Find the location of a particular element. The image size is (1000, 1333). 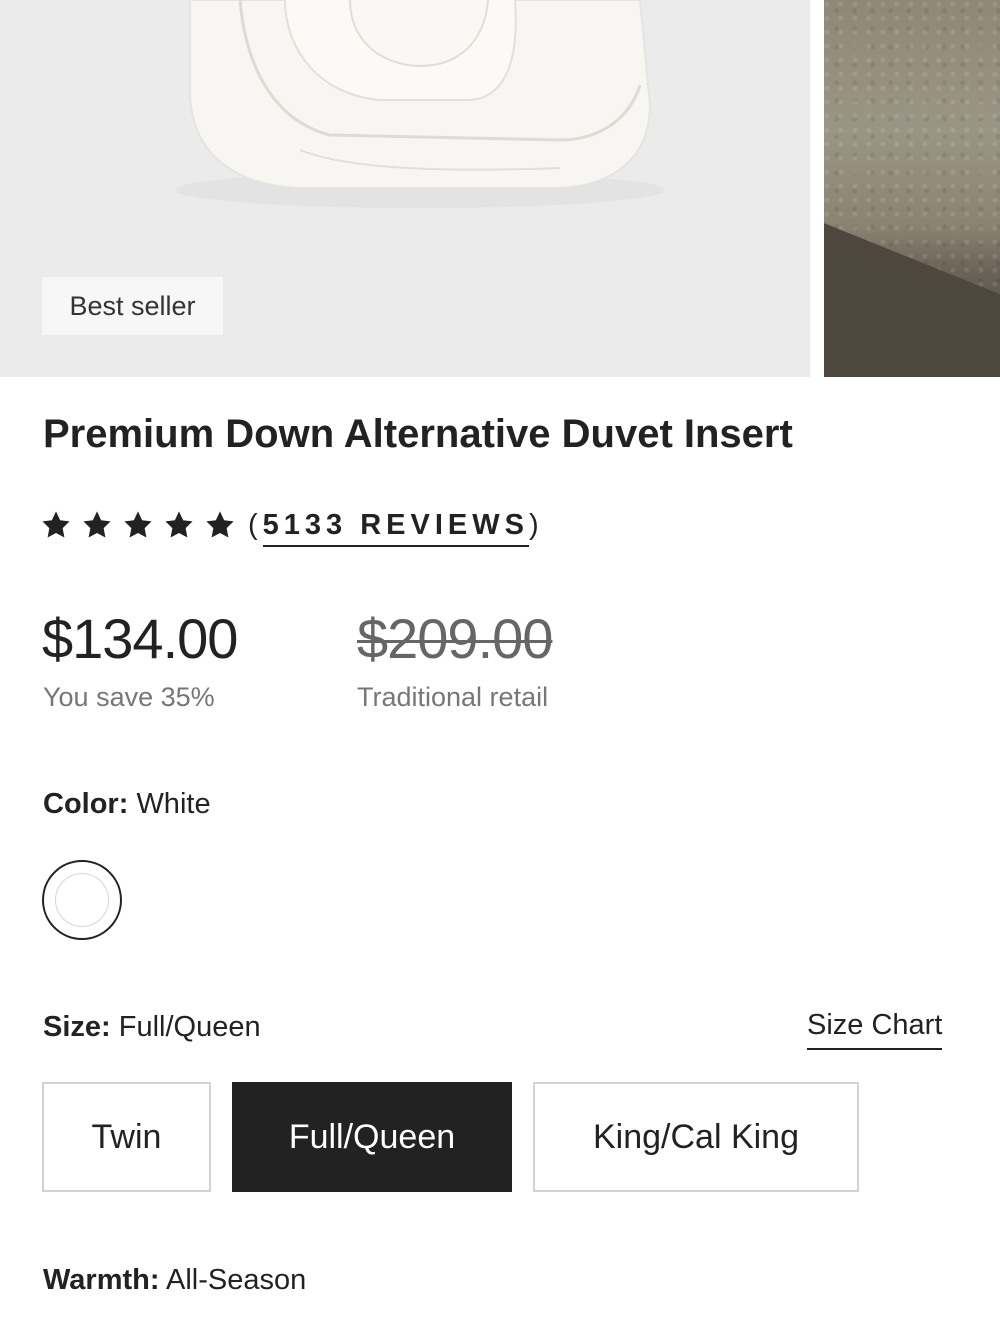

size-option-full-queen: Full/Queen is located at coordinates (372, 1137).